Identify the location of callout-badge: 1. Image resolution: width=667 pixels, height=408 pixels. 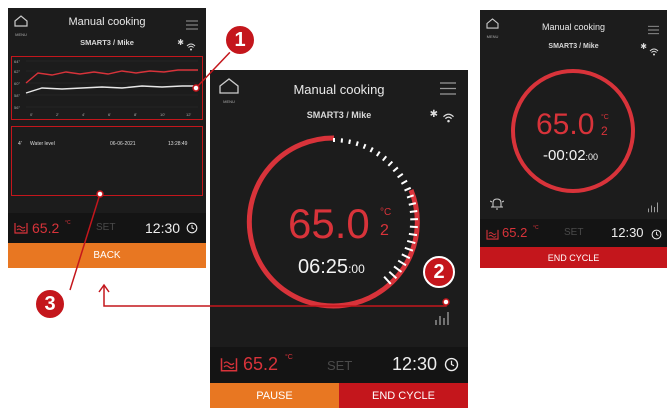
(240, 40).